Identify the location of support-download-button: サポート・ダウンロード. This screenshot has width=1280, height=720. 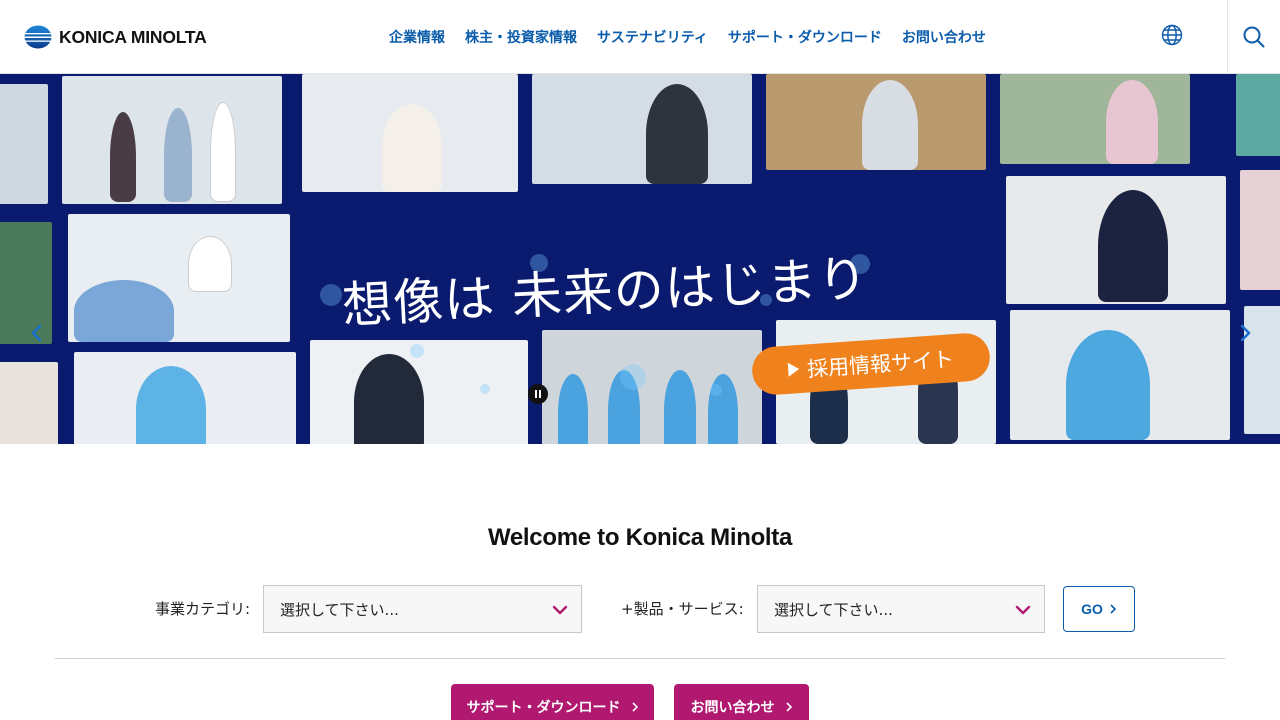
(552, 702).